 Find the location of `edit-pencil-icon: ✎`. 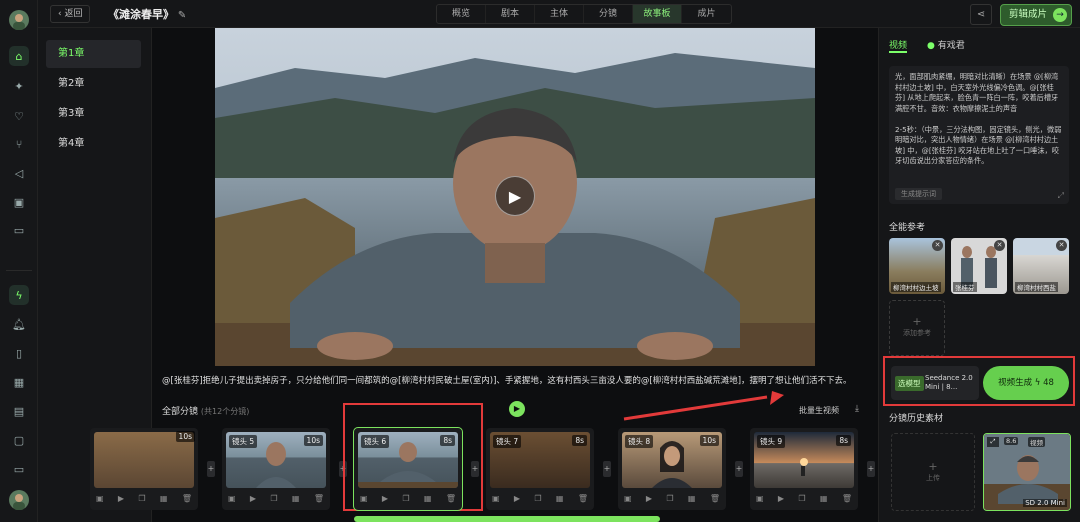

edit-pencil-icon: ✎ is located at coordinates (182, 15).